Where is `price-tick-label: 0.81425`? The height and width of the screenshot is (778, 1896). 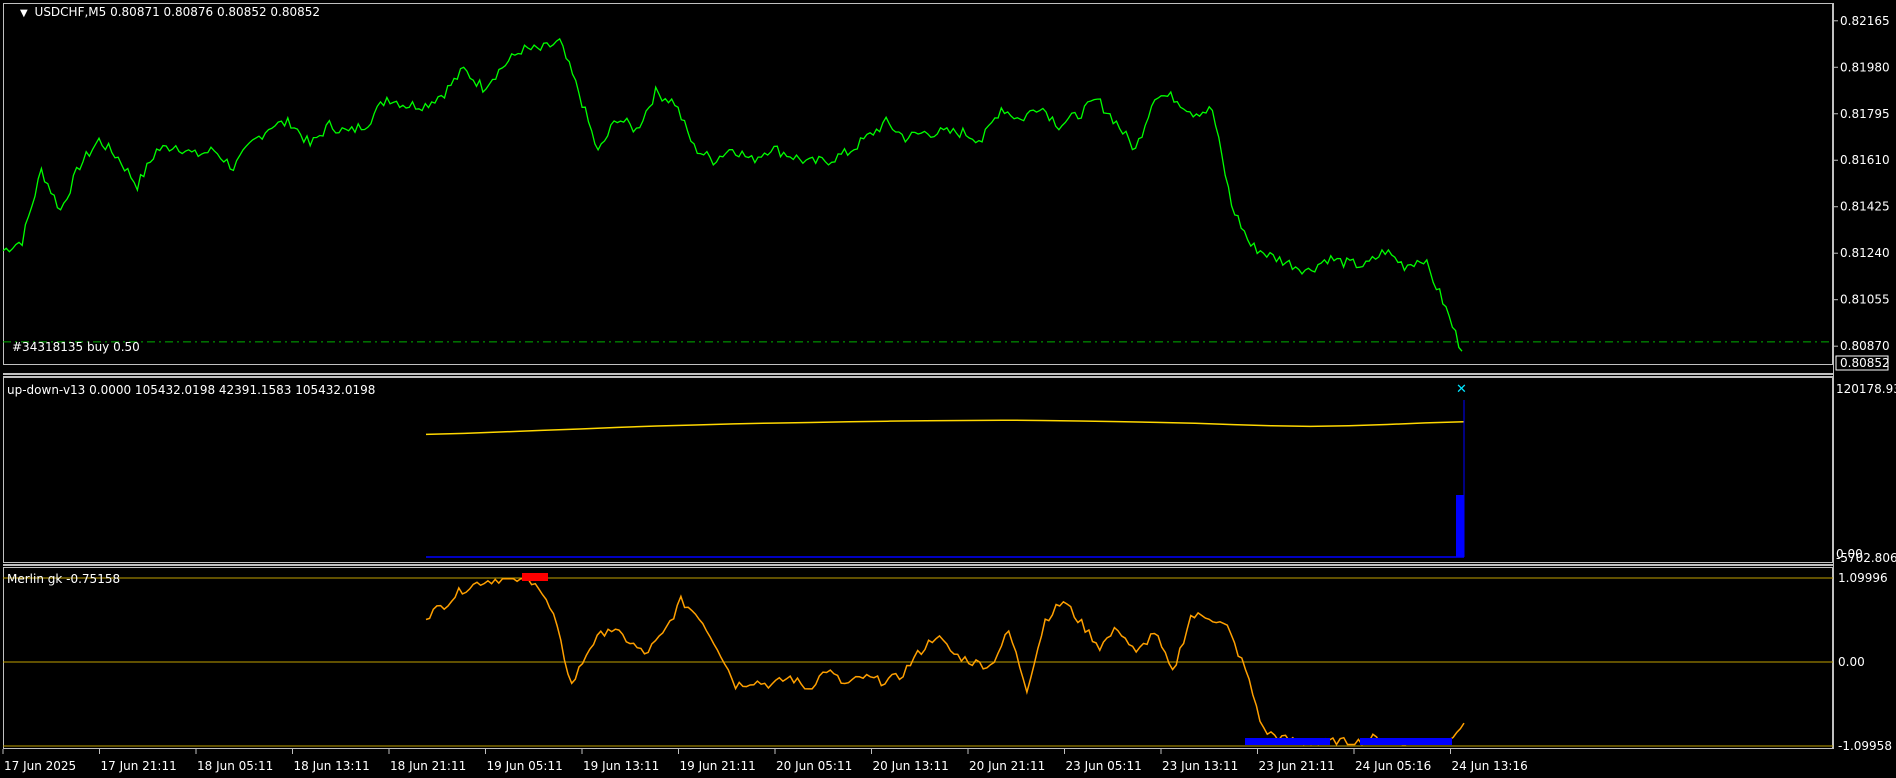 price-tick-label: 0.81425 is located at coordinates (1865, 207).